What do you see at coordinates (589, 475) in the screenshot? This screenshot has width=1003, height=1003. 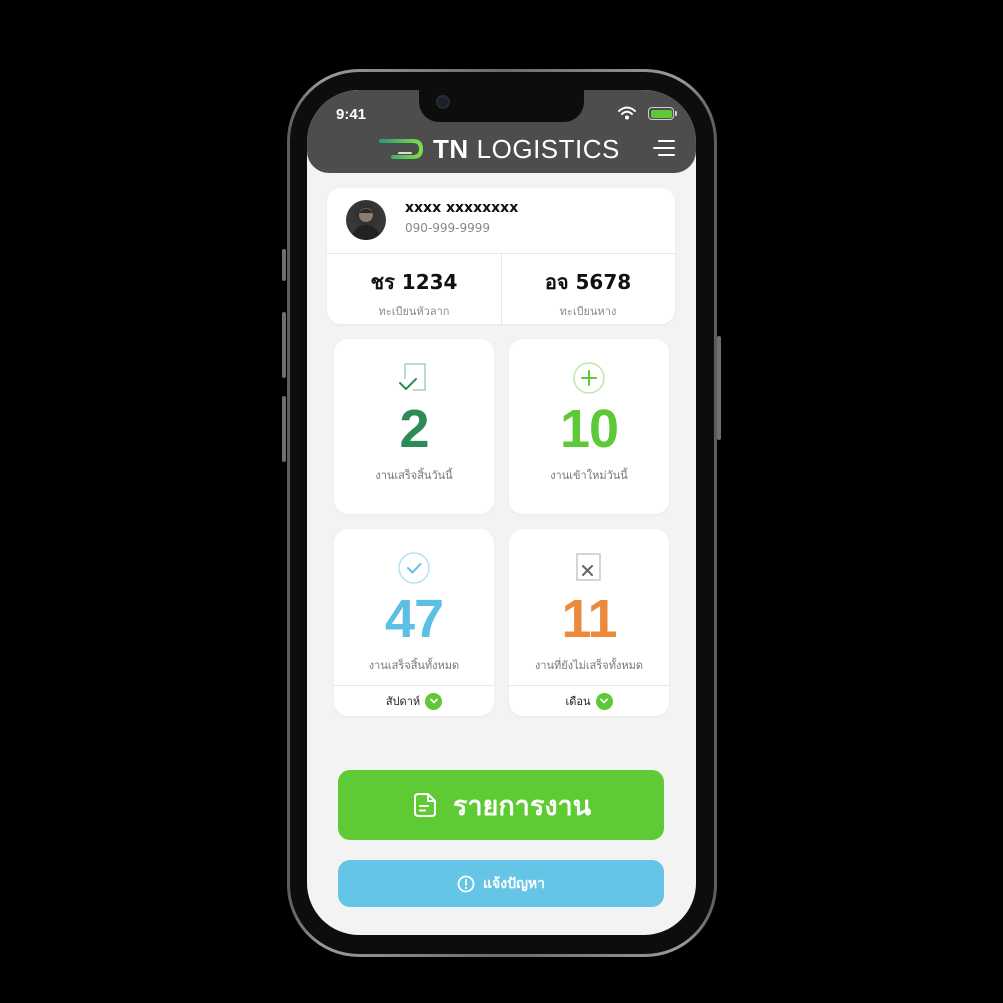 I see `new-today-label: งานเข้าใหม่วันนี้` at bounding box center [589, 475].